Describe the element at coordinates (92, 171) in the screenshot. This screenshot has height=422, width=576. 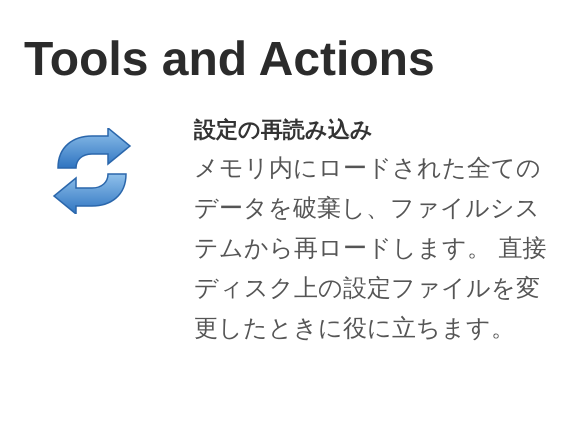
I see `refresh-icon` at that location.